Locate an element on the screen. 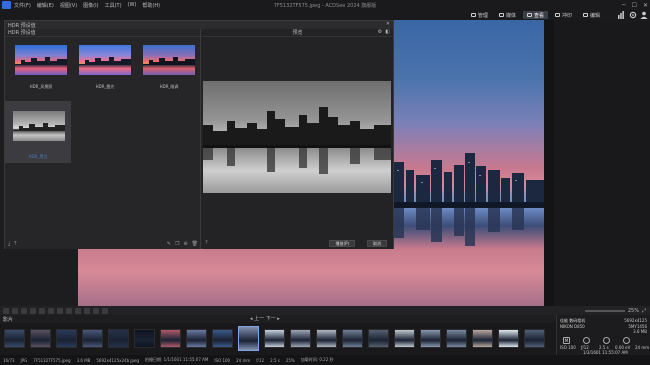  delete-icon: 🗑 is located at coordinates (195, 244).